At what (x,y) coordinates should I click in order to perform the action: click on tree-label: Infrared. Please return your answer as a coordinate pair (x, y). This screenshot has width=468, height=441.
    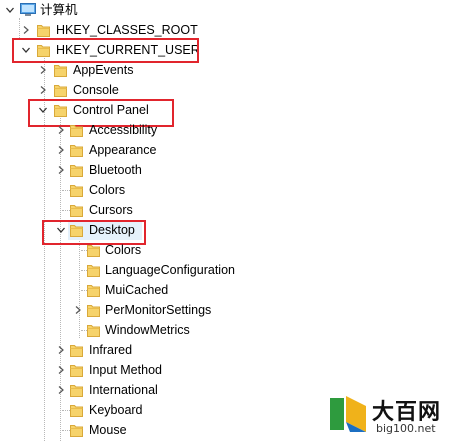
    Looking at the image, I should click on (111, 350).